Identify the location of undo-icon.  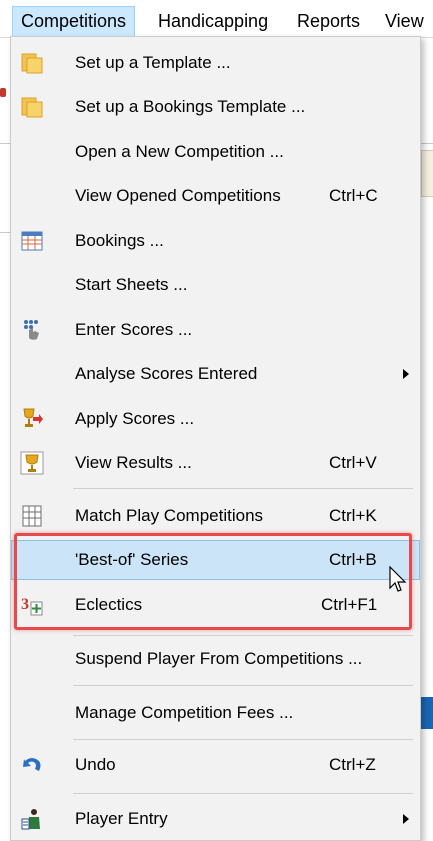
(32, 764).